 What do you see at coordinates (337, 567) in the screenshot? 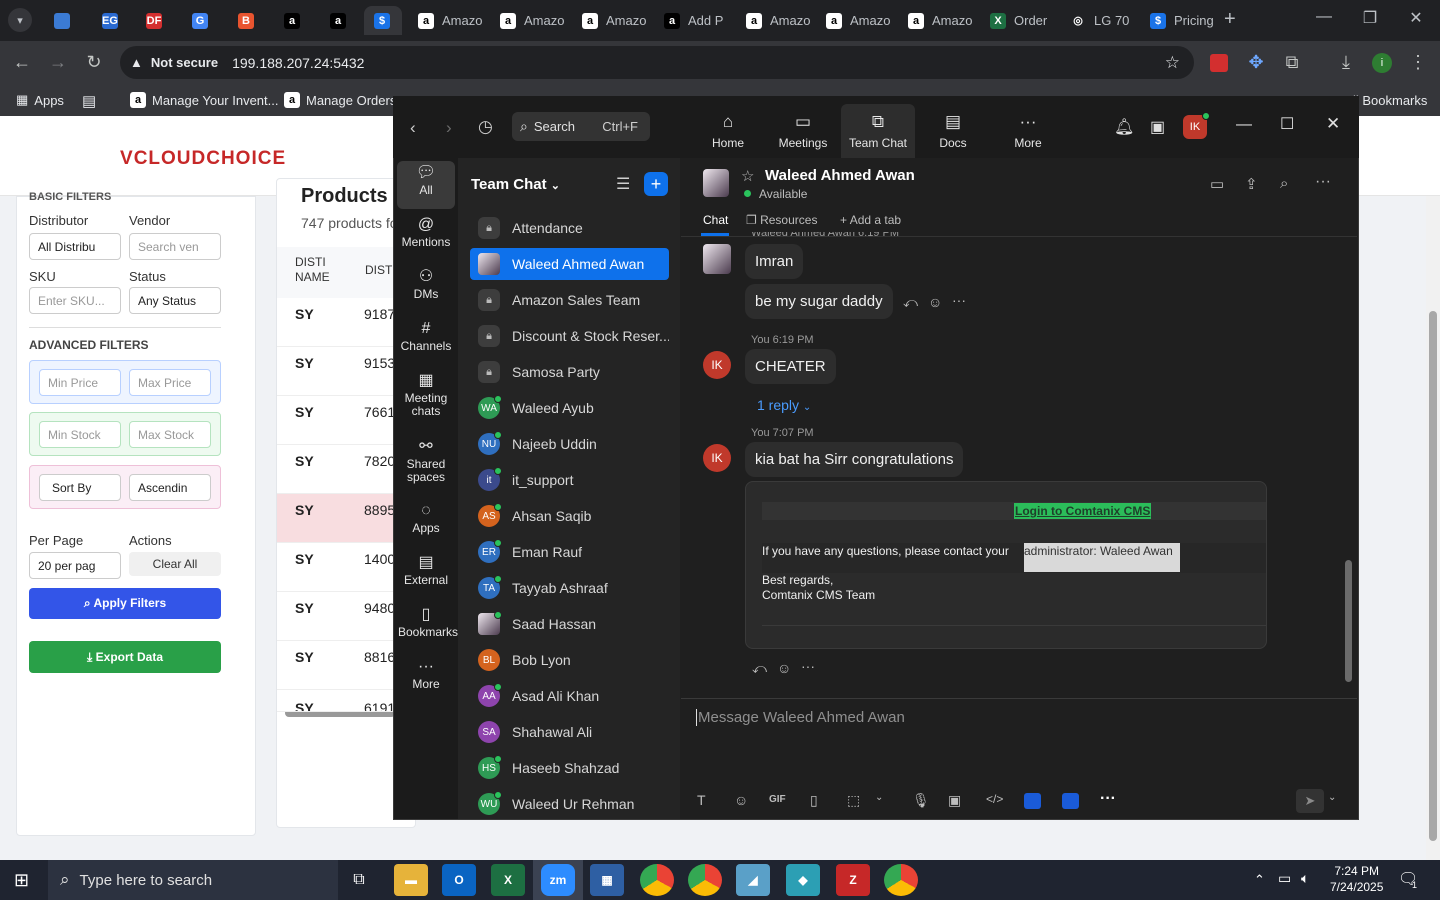
I see `table-row: SY 1400` at bounding box center [337, 567].